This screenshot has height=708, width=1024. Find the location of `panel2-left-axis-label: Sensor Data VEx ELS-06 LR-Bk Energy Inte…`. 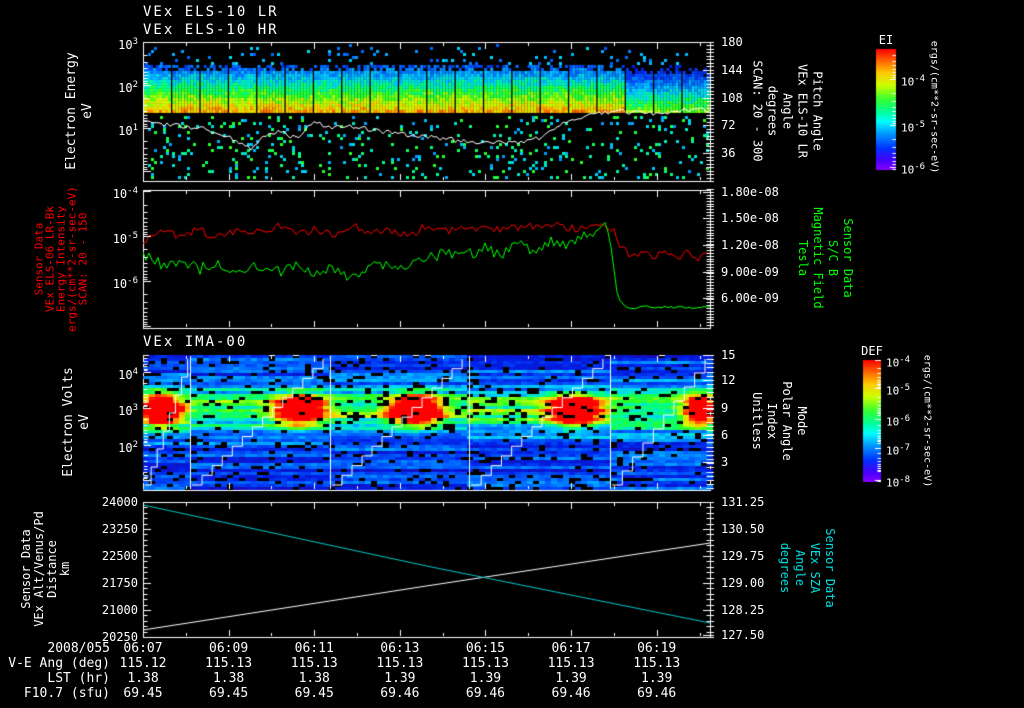

panel2-left-axis-label: Sensor Data VEx ELS-06 LR-Bk Energy Inte… is located at coordinates (61, 259).